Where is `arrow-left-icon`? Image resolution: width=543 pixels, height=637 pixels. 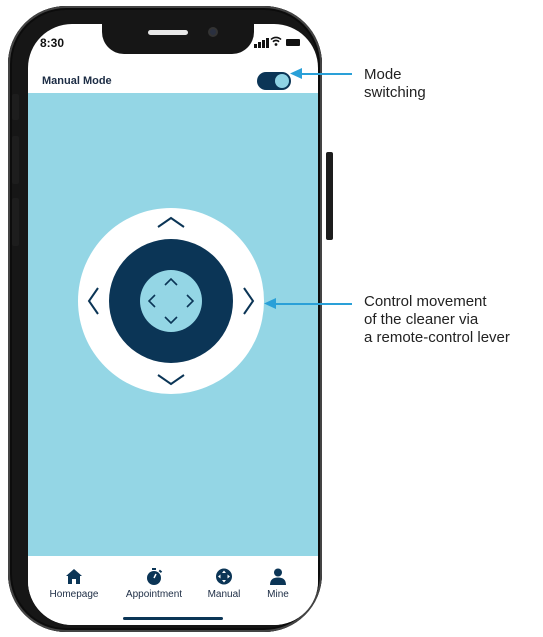 arrow-left-icon is located at coordinates (93, 301).